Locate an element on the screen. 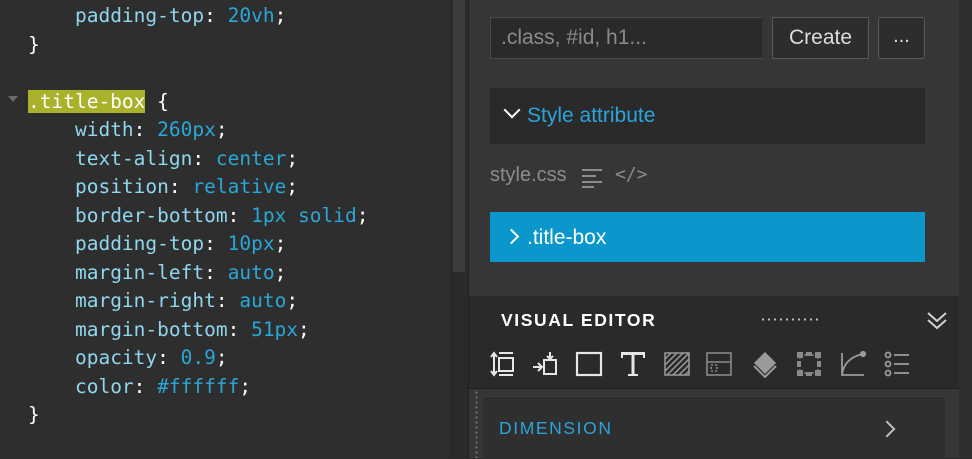 The height and width of the screenshot is (459, 972). code-line: margin-left: auto; is located at coordinates (239, 273).